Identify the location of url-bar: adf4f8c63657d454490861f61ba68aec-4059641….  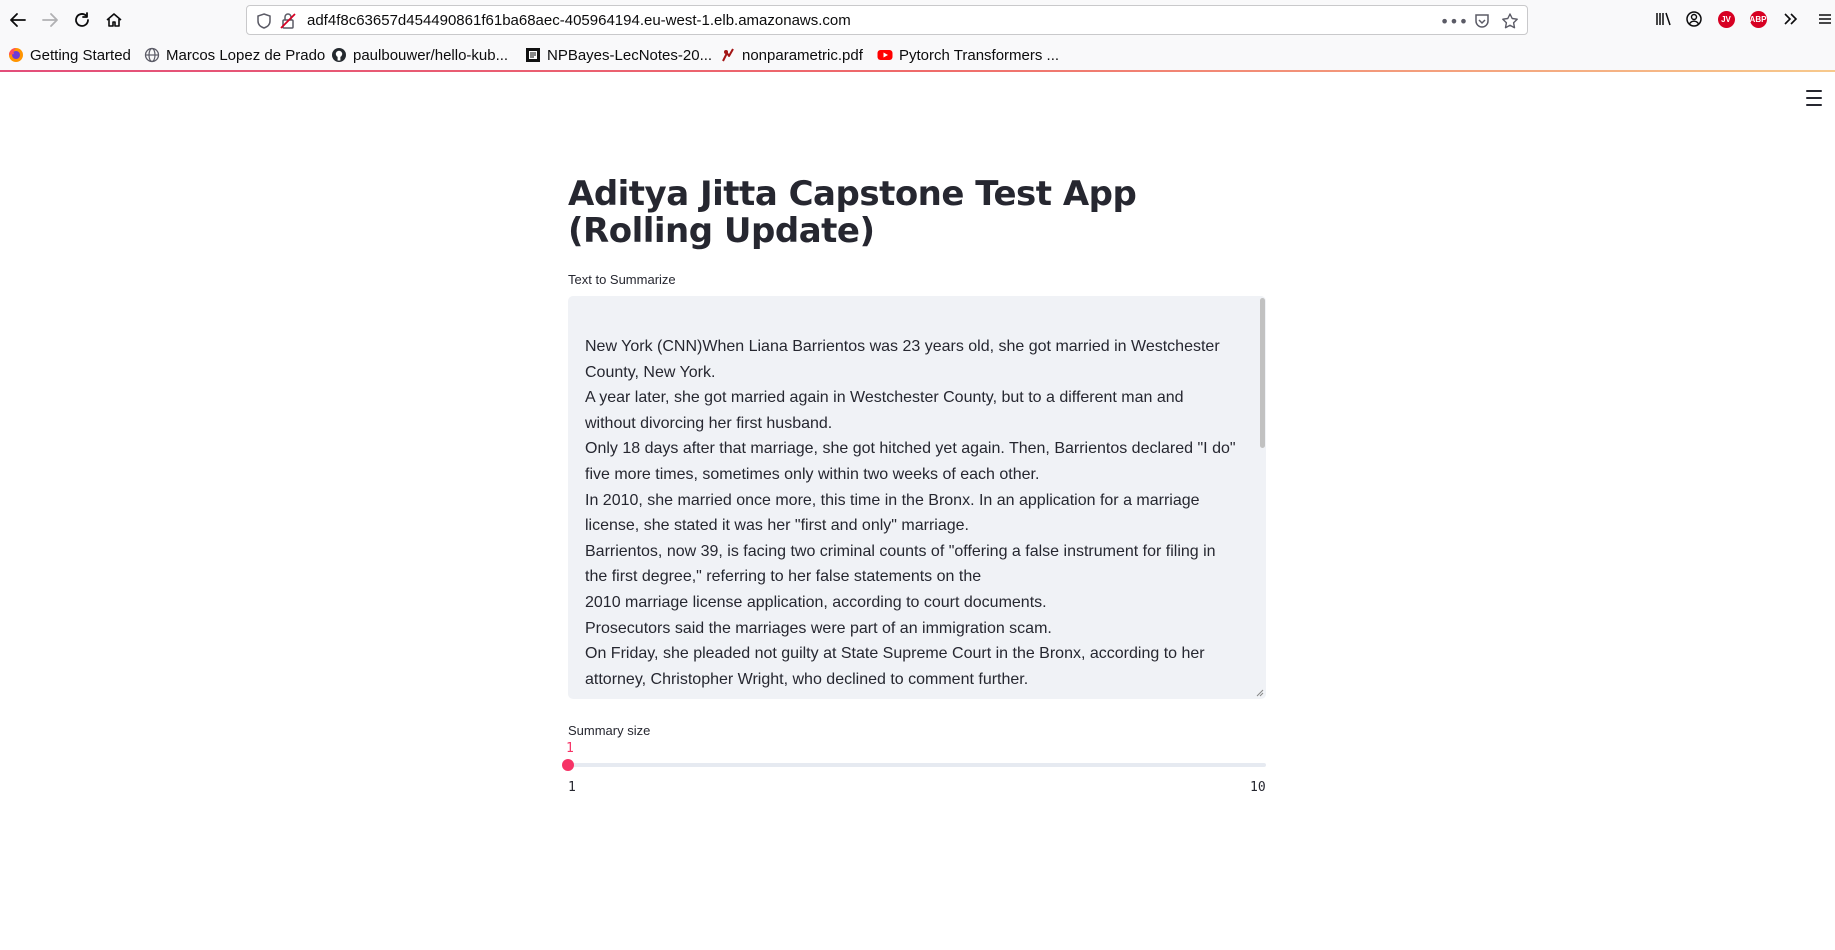
(887, 20).